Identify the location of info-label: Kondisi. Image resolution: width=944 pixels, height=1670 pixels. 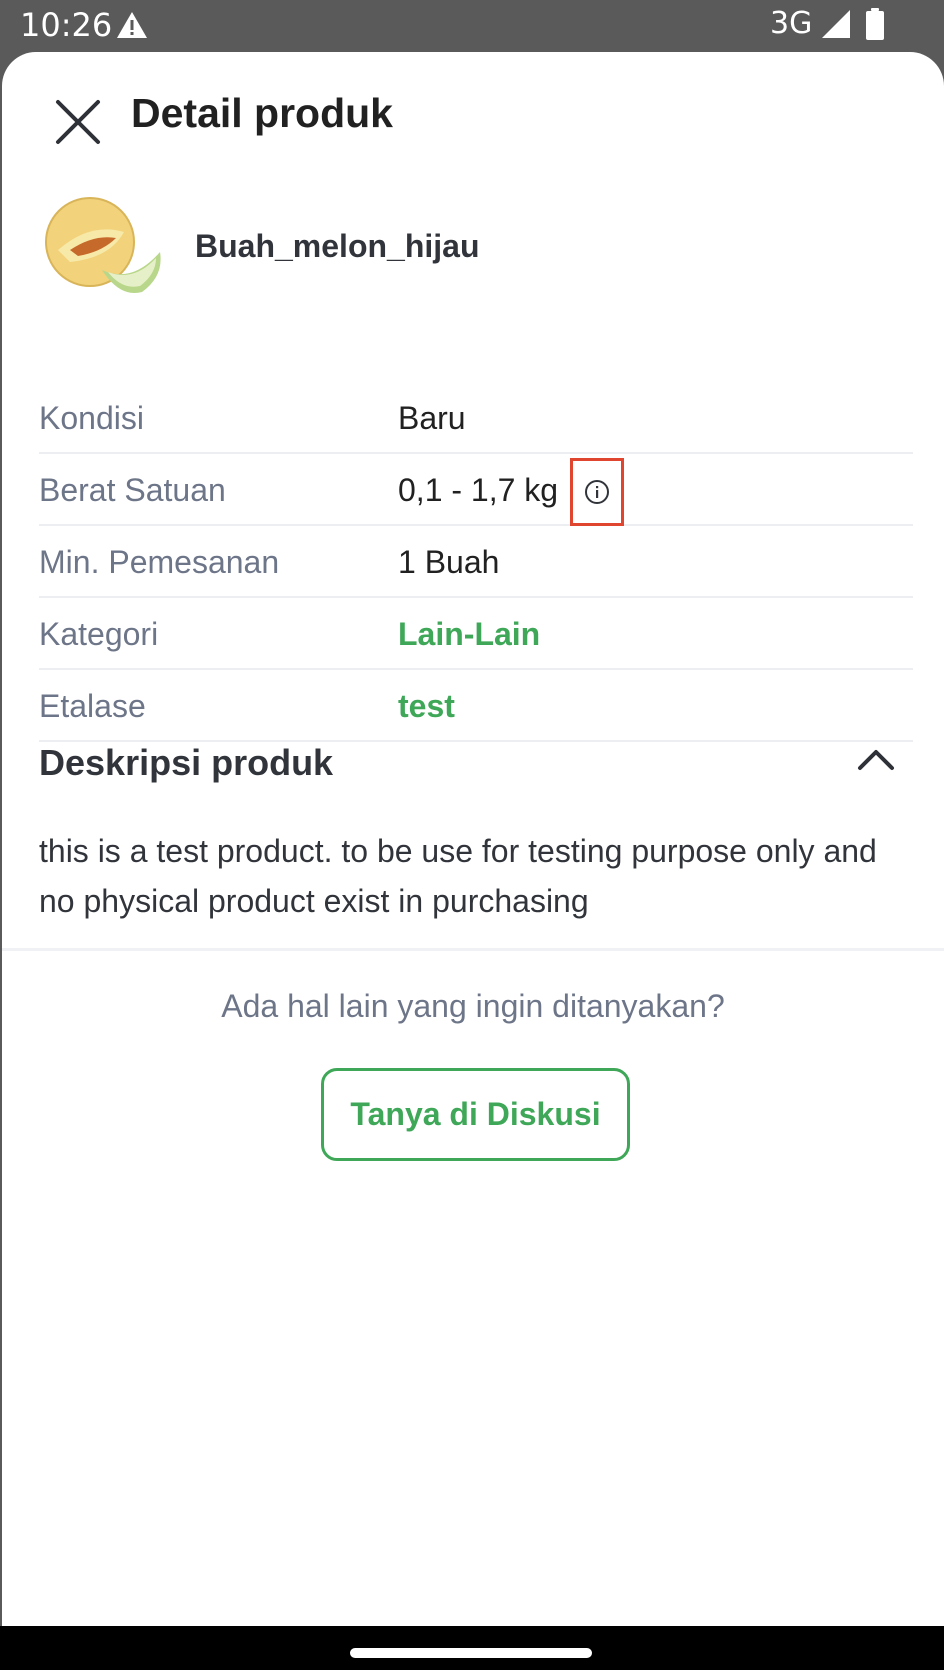
(91, 418).